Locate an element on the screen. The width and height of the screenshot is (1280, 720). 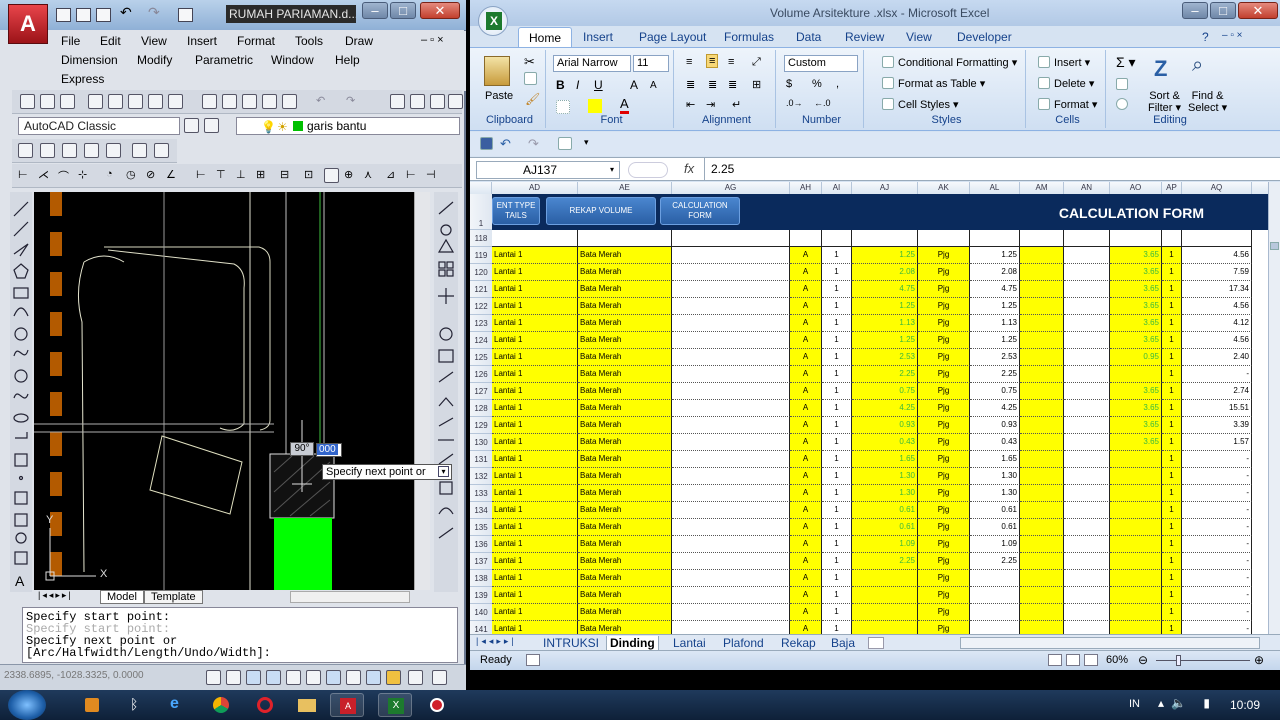
clear-icon is located at coordinates (1122, 104).